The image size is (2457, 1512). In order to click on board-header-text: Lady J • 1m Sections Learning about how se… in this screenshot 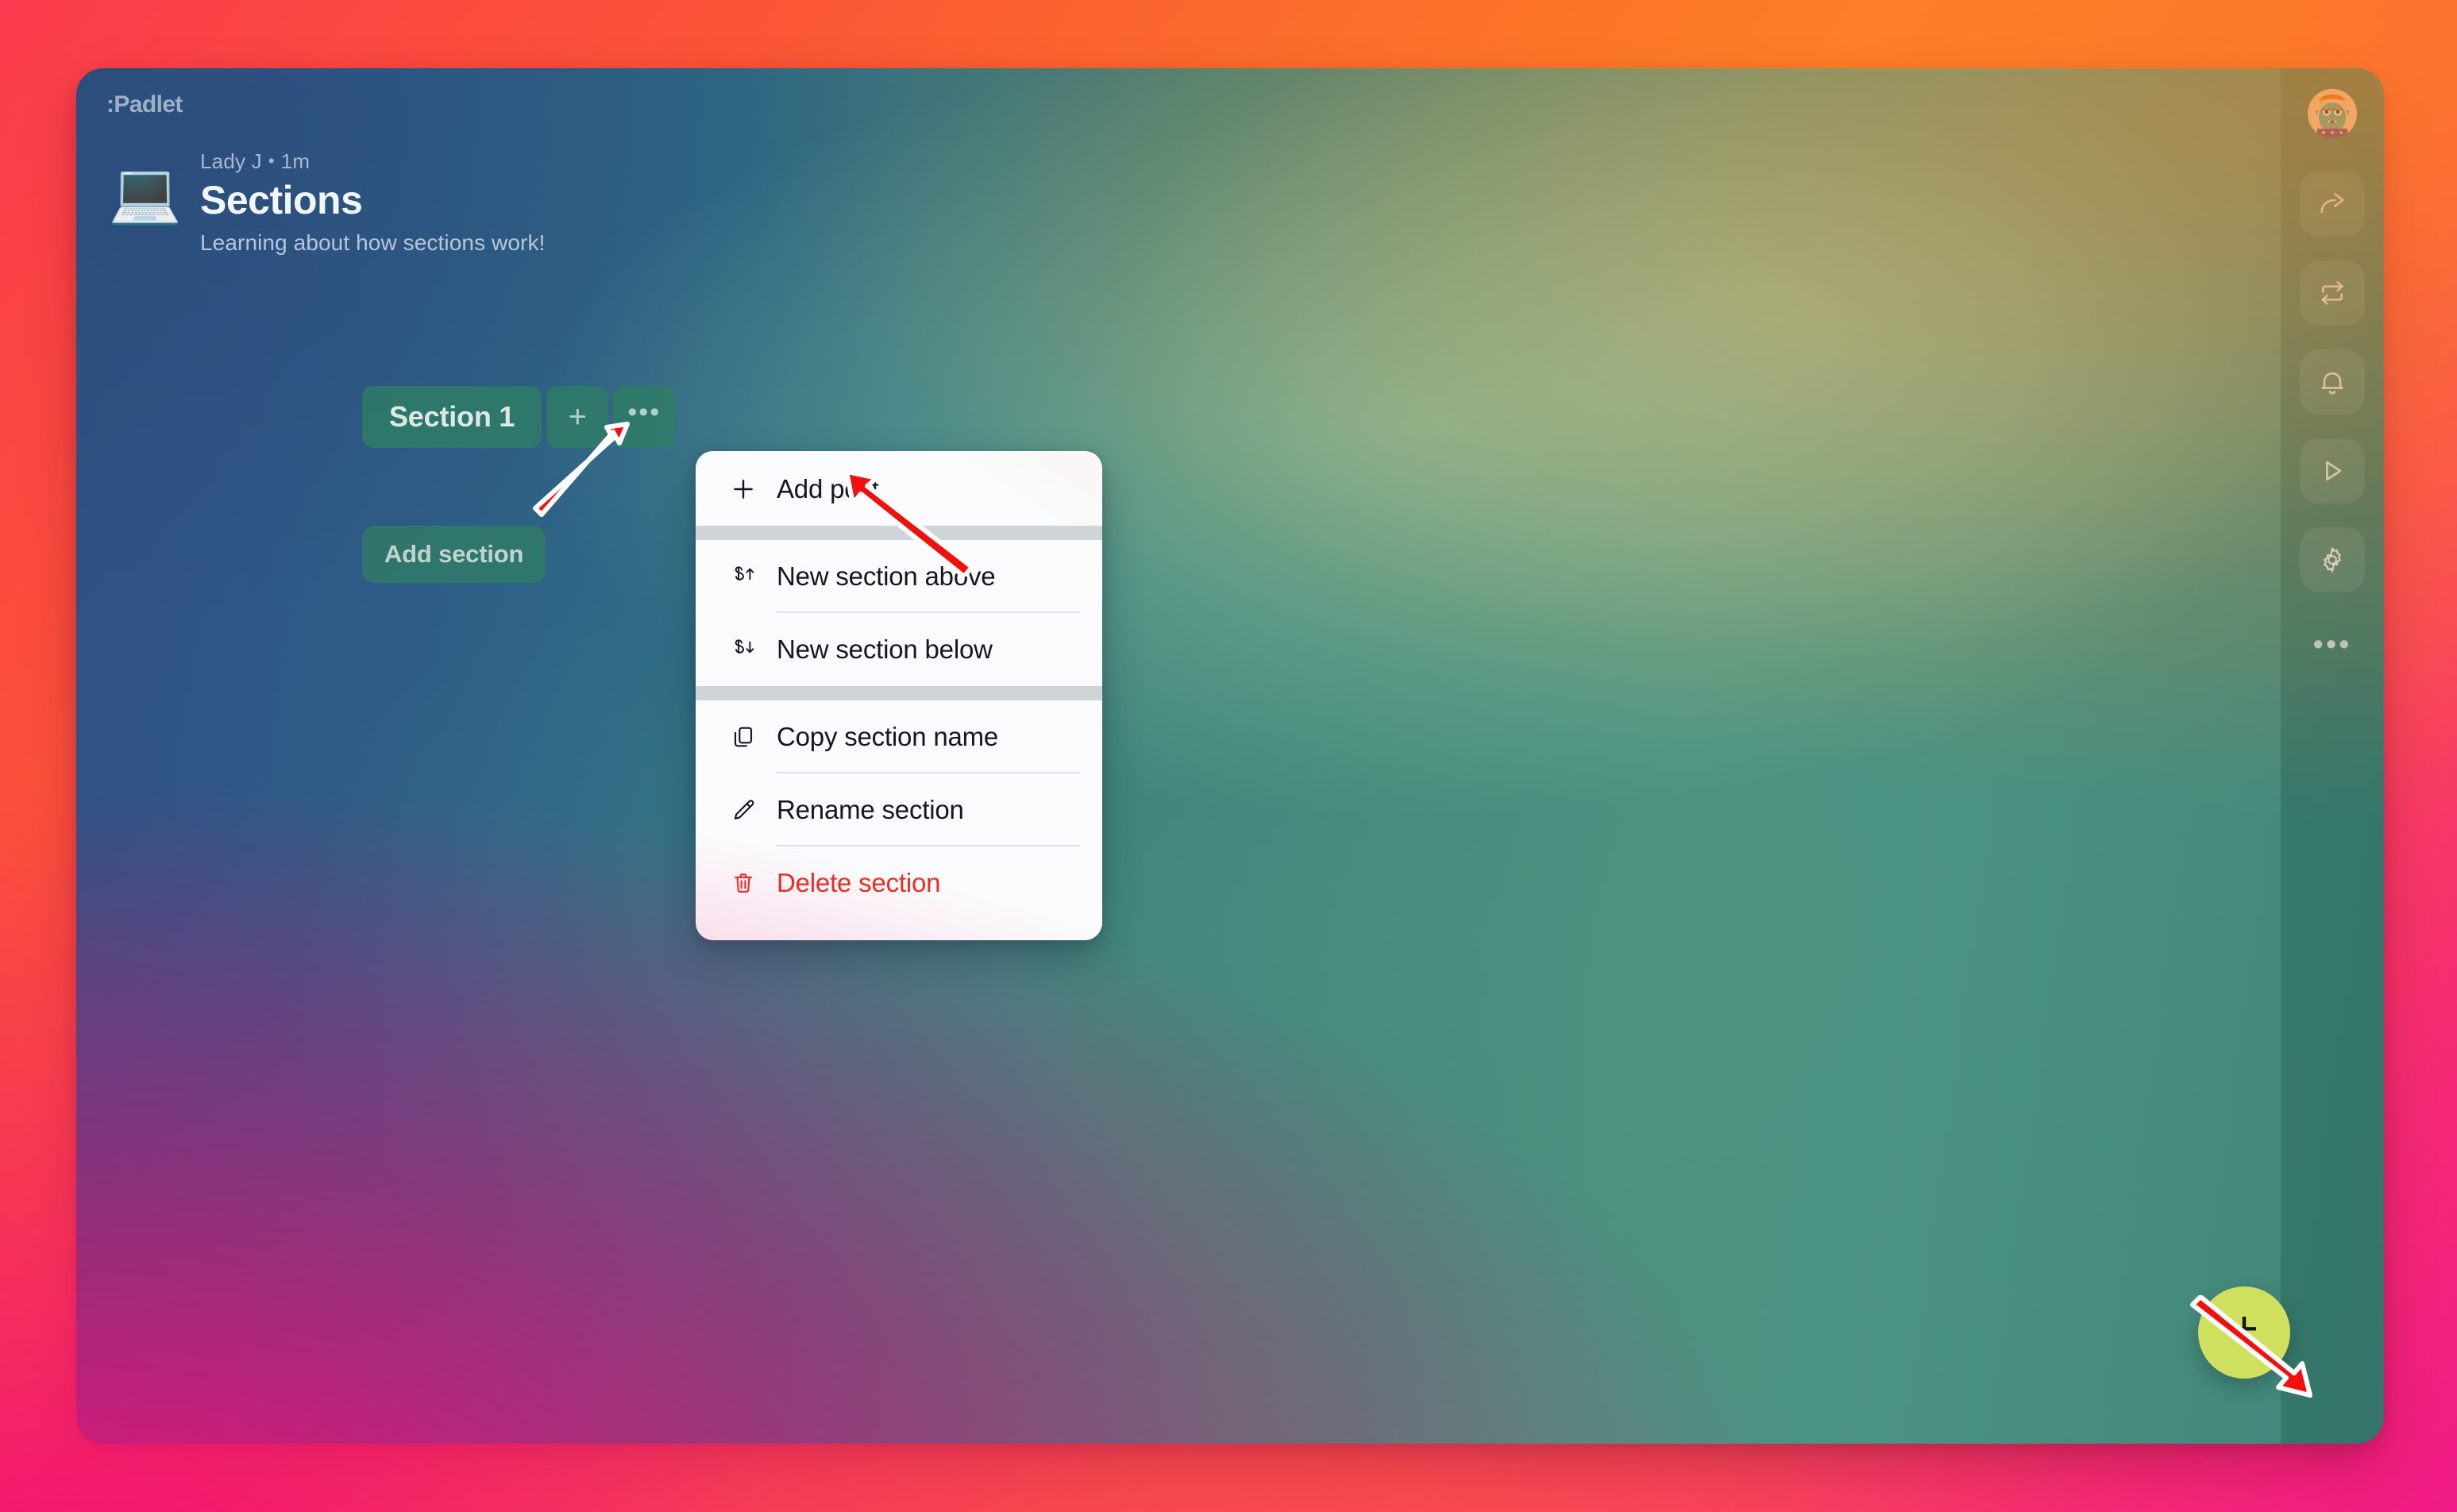, I will do `click(372, 200)`.